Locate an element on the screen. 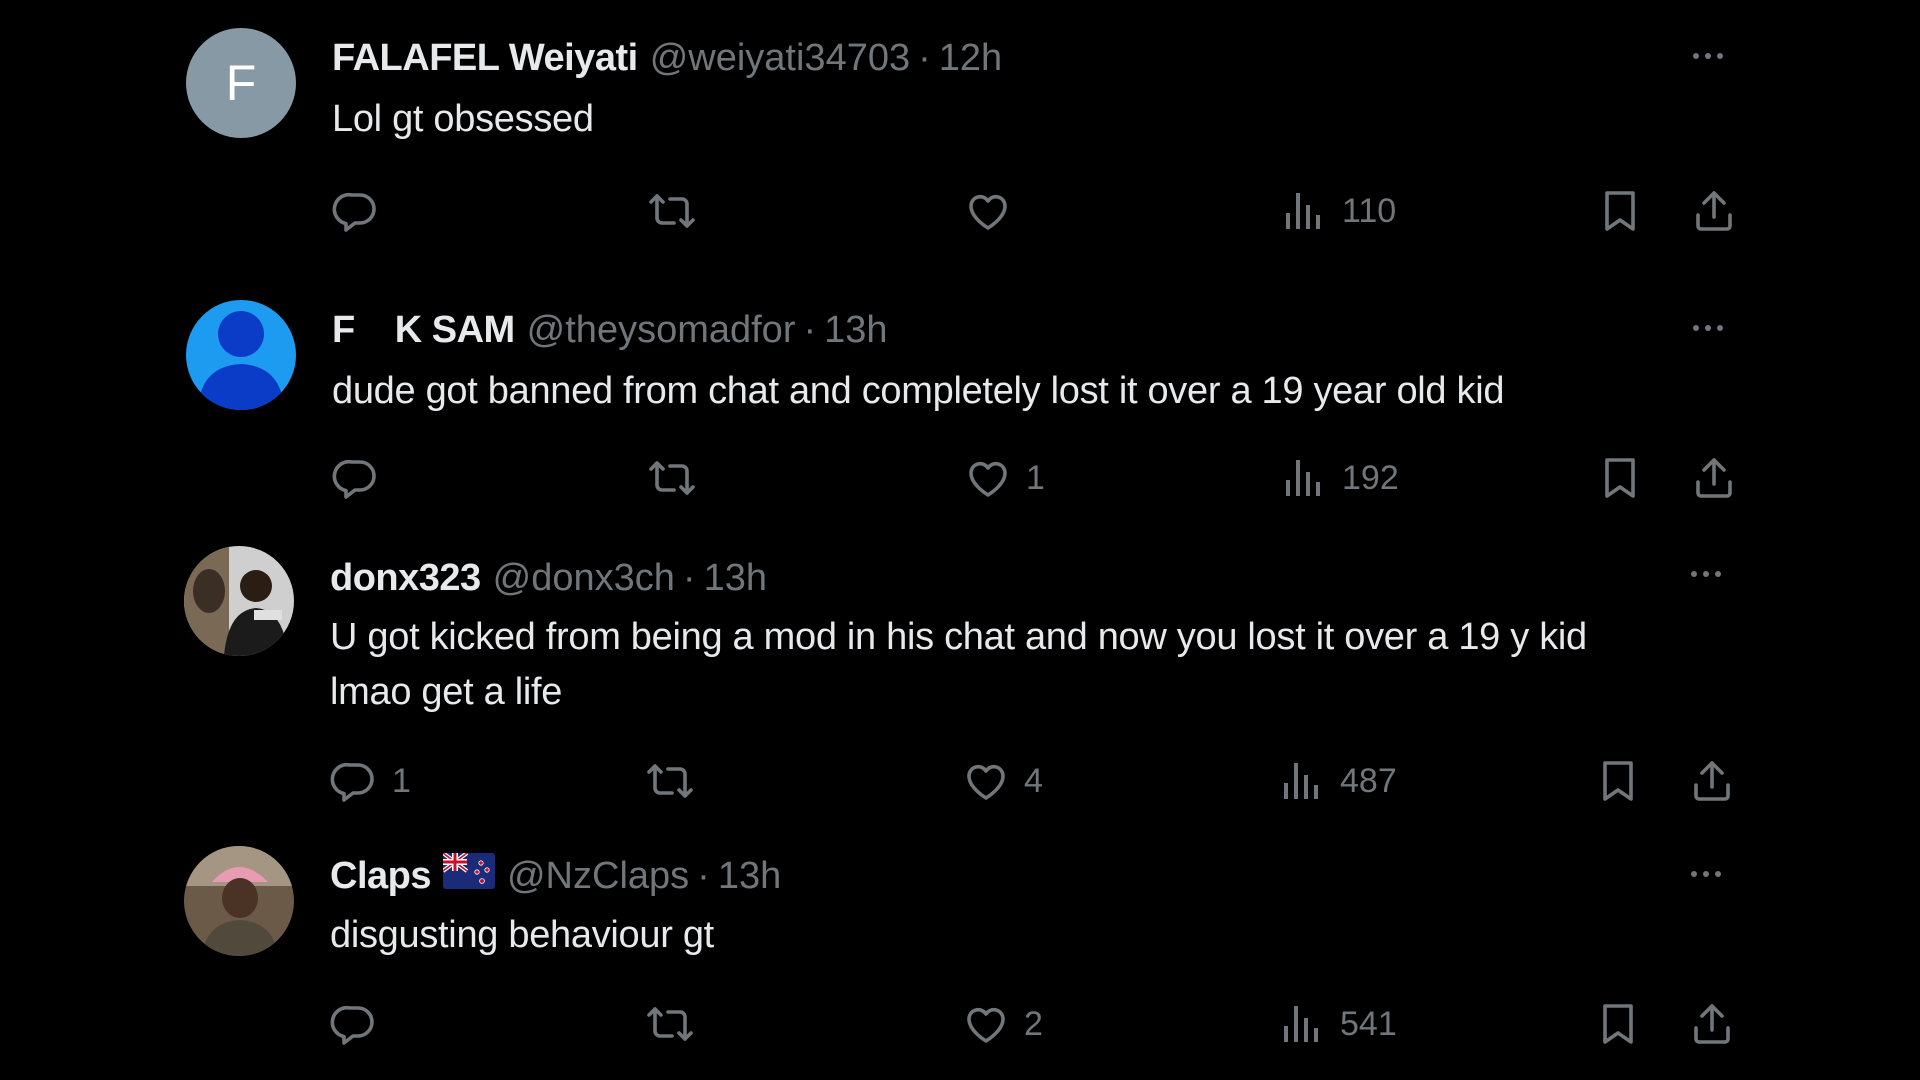 This screenshot has width=1920, height=1080. reply-header: Claps @NzClaps · 13h is located at coordinates (555, 875).